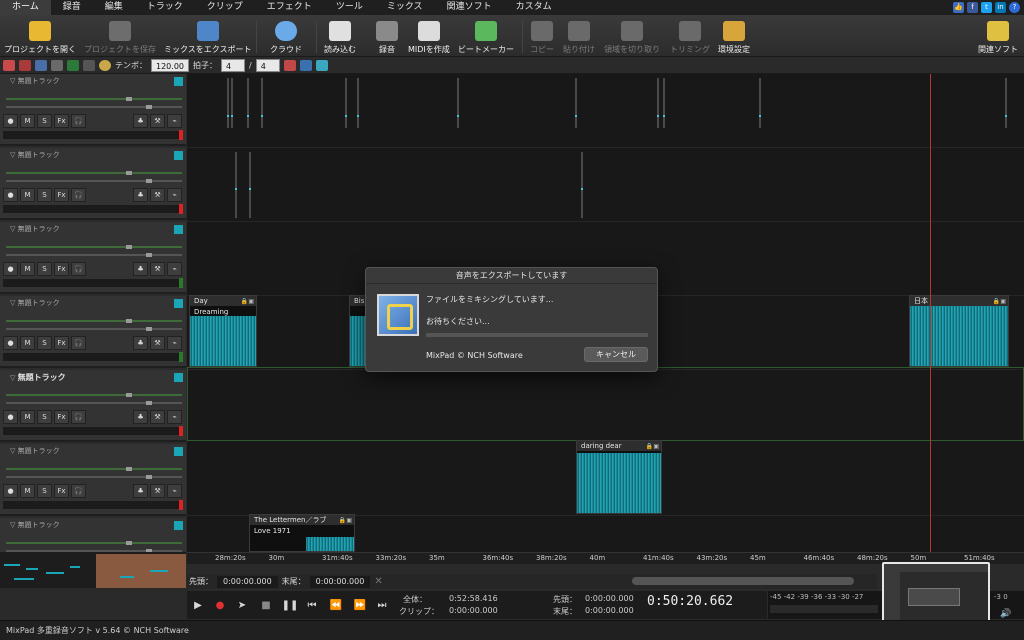 The image size is (1024, 640). Describe the element at coordinates (247, 581) in the screenshot. I see `selection-start-field: 0:00:00.000` at that location.